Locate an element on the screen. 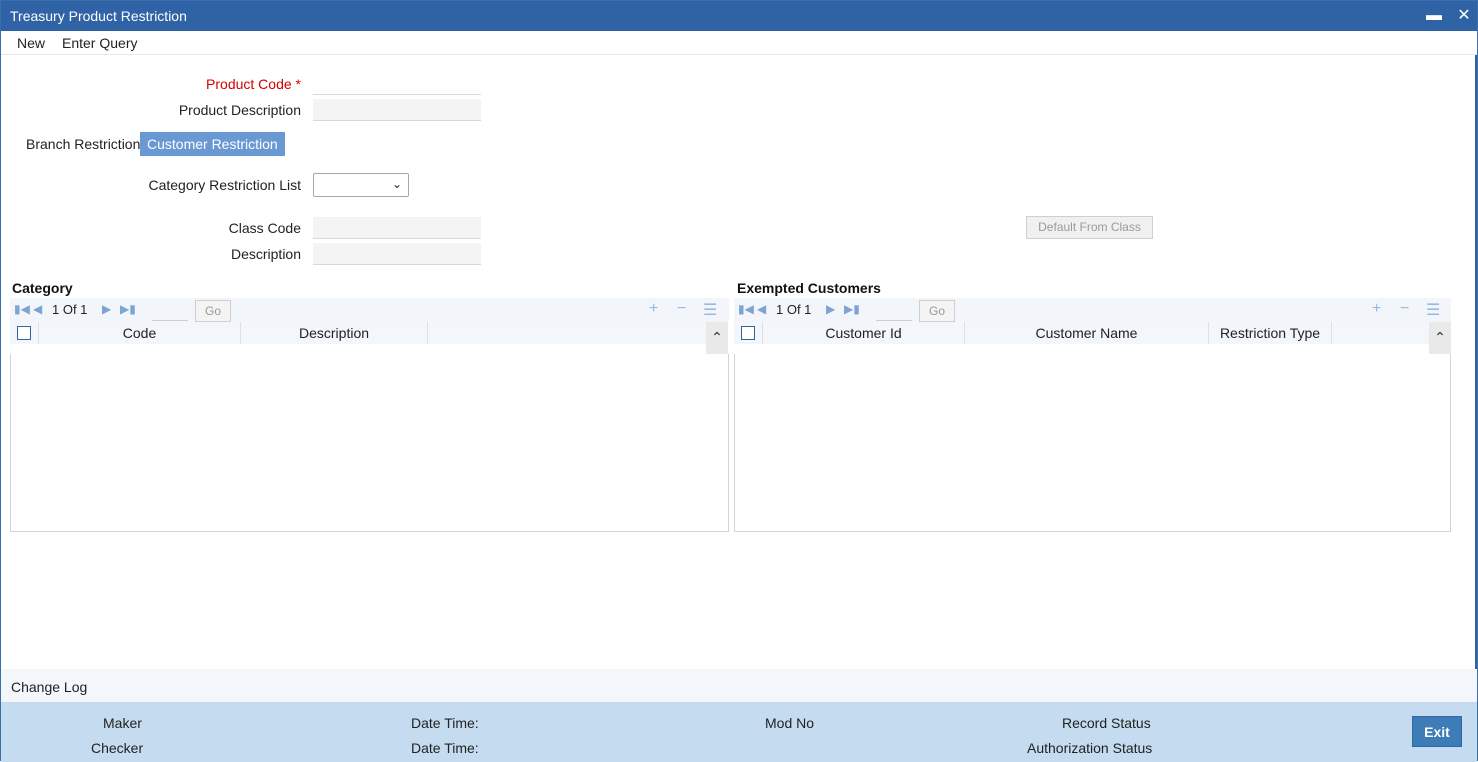 Image resolution: width=1478 pixels, height=762 pixels. category-grid-header: Code Description is located at coordinates (358, 333).